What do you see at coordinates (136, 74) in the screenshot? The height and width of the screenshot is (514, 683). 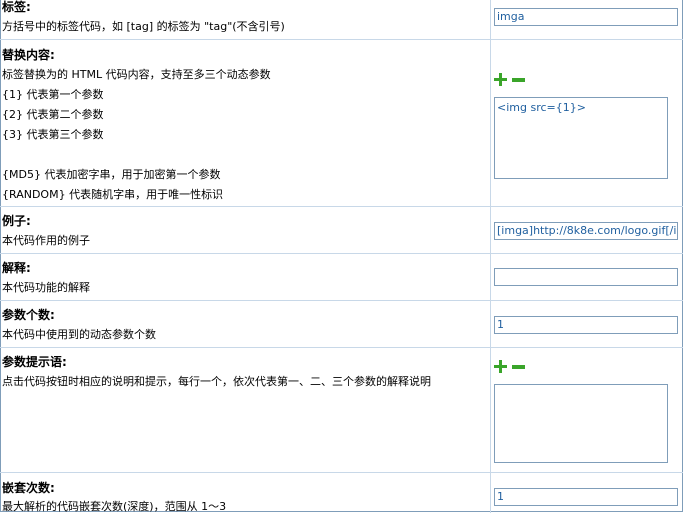 I see `replace-line-1: 标签替换为的 HTML 代码内容，支持至多三个动态参数` at bounding box center [136, 74].